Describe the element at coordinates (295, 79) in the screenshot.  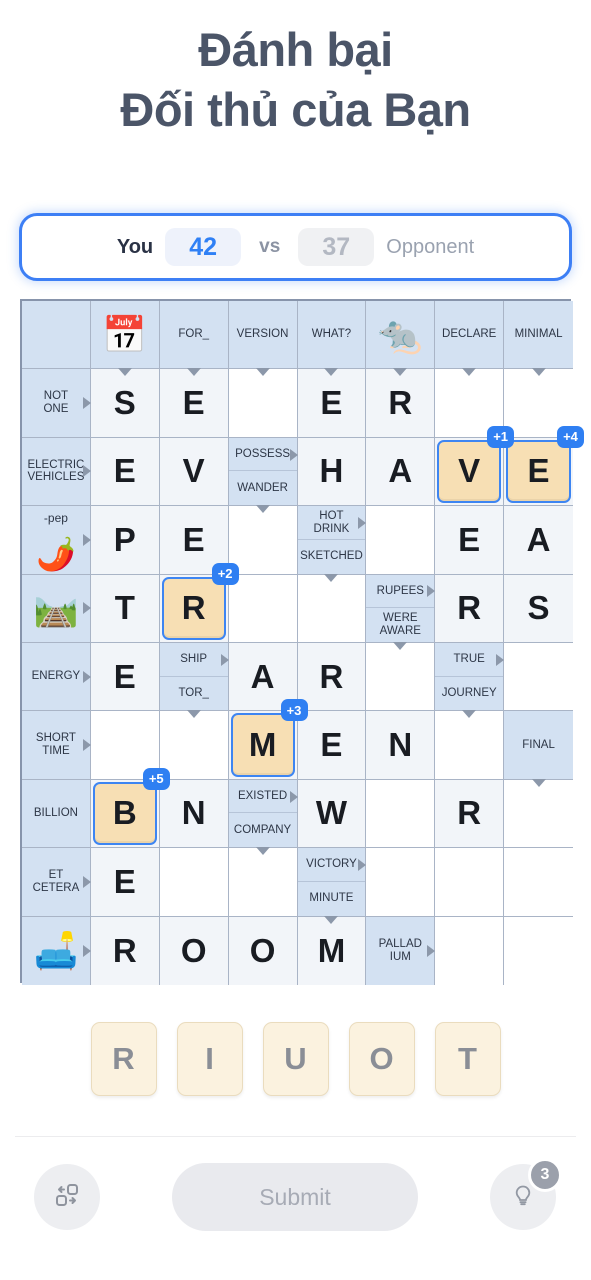
I see `page-title: Đánh bại Đối thủ của Bạn` at that location.